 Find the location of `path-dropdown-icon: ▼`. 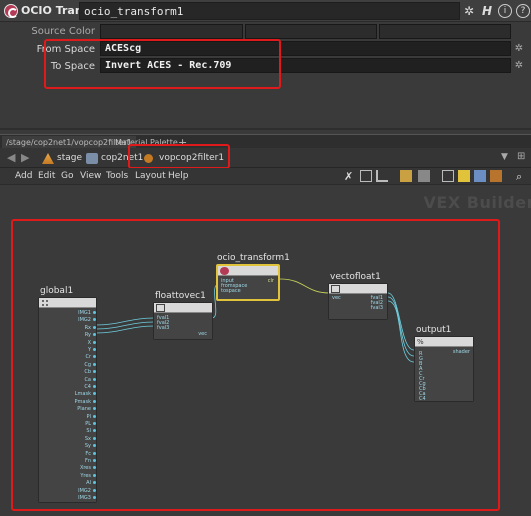

path-dropdown-icon: ▼ is located at coordinates (504, 157).